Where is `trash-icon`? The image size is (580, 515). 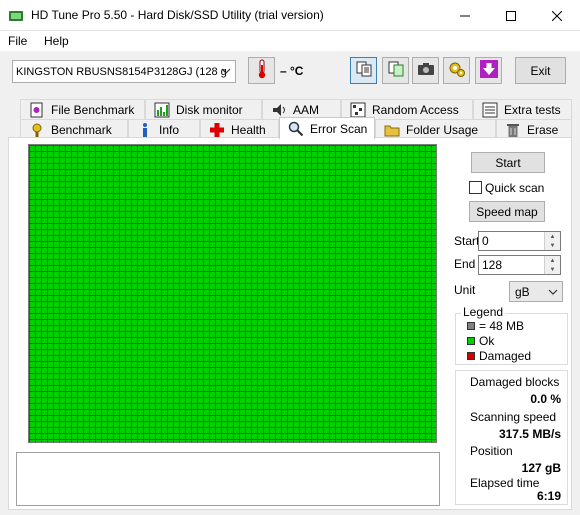 trash-icon is located at coordinates (513, 130).